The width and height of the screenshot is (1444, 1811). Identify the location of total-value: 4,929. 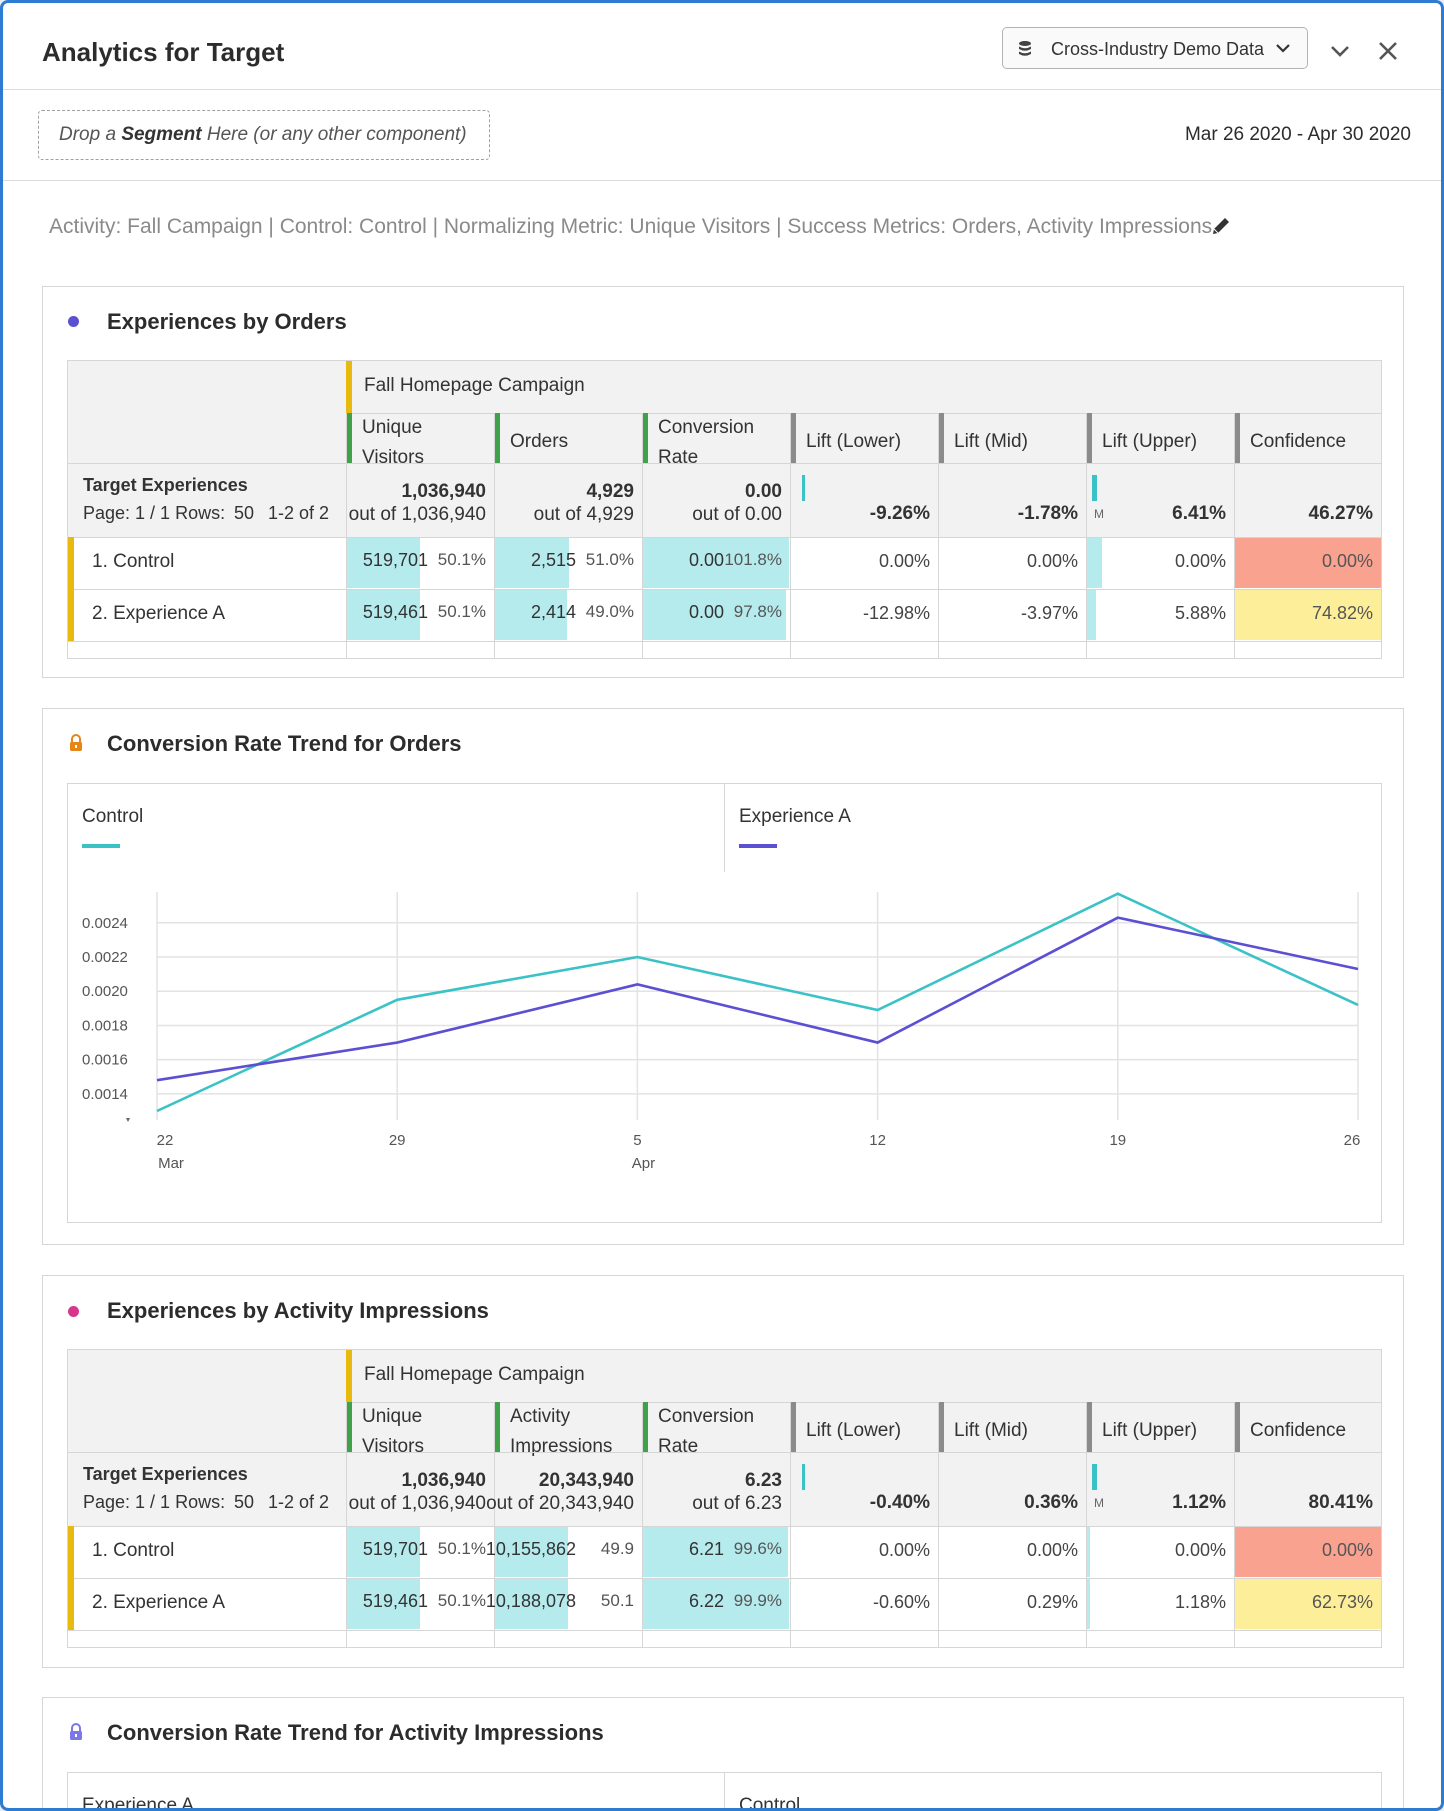
(610, 491).